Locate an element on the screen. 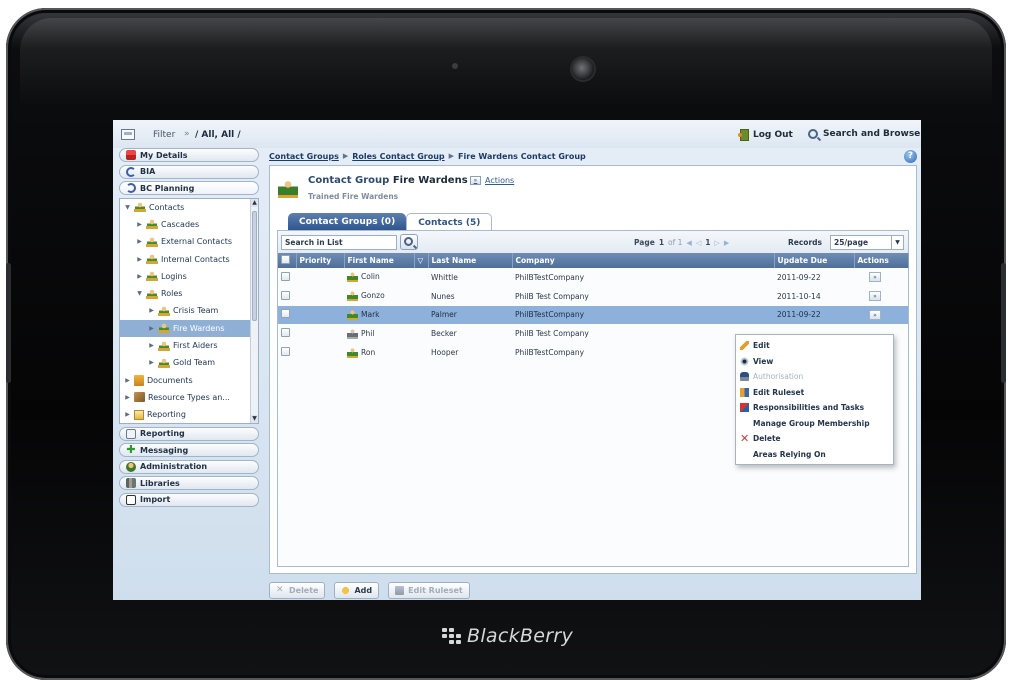  nav-administration: Administration is located at coordinates (189, 466).